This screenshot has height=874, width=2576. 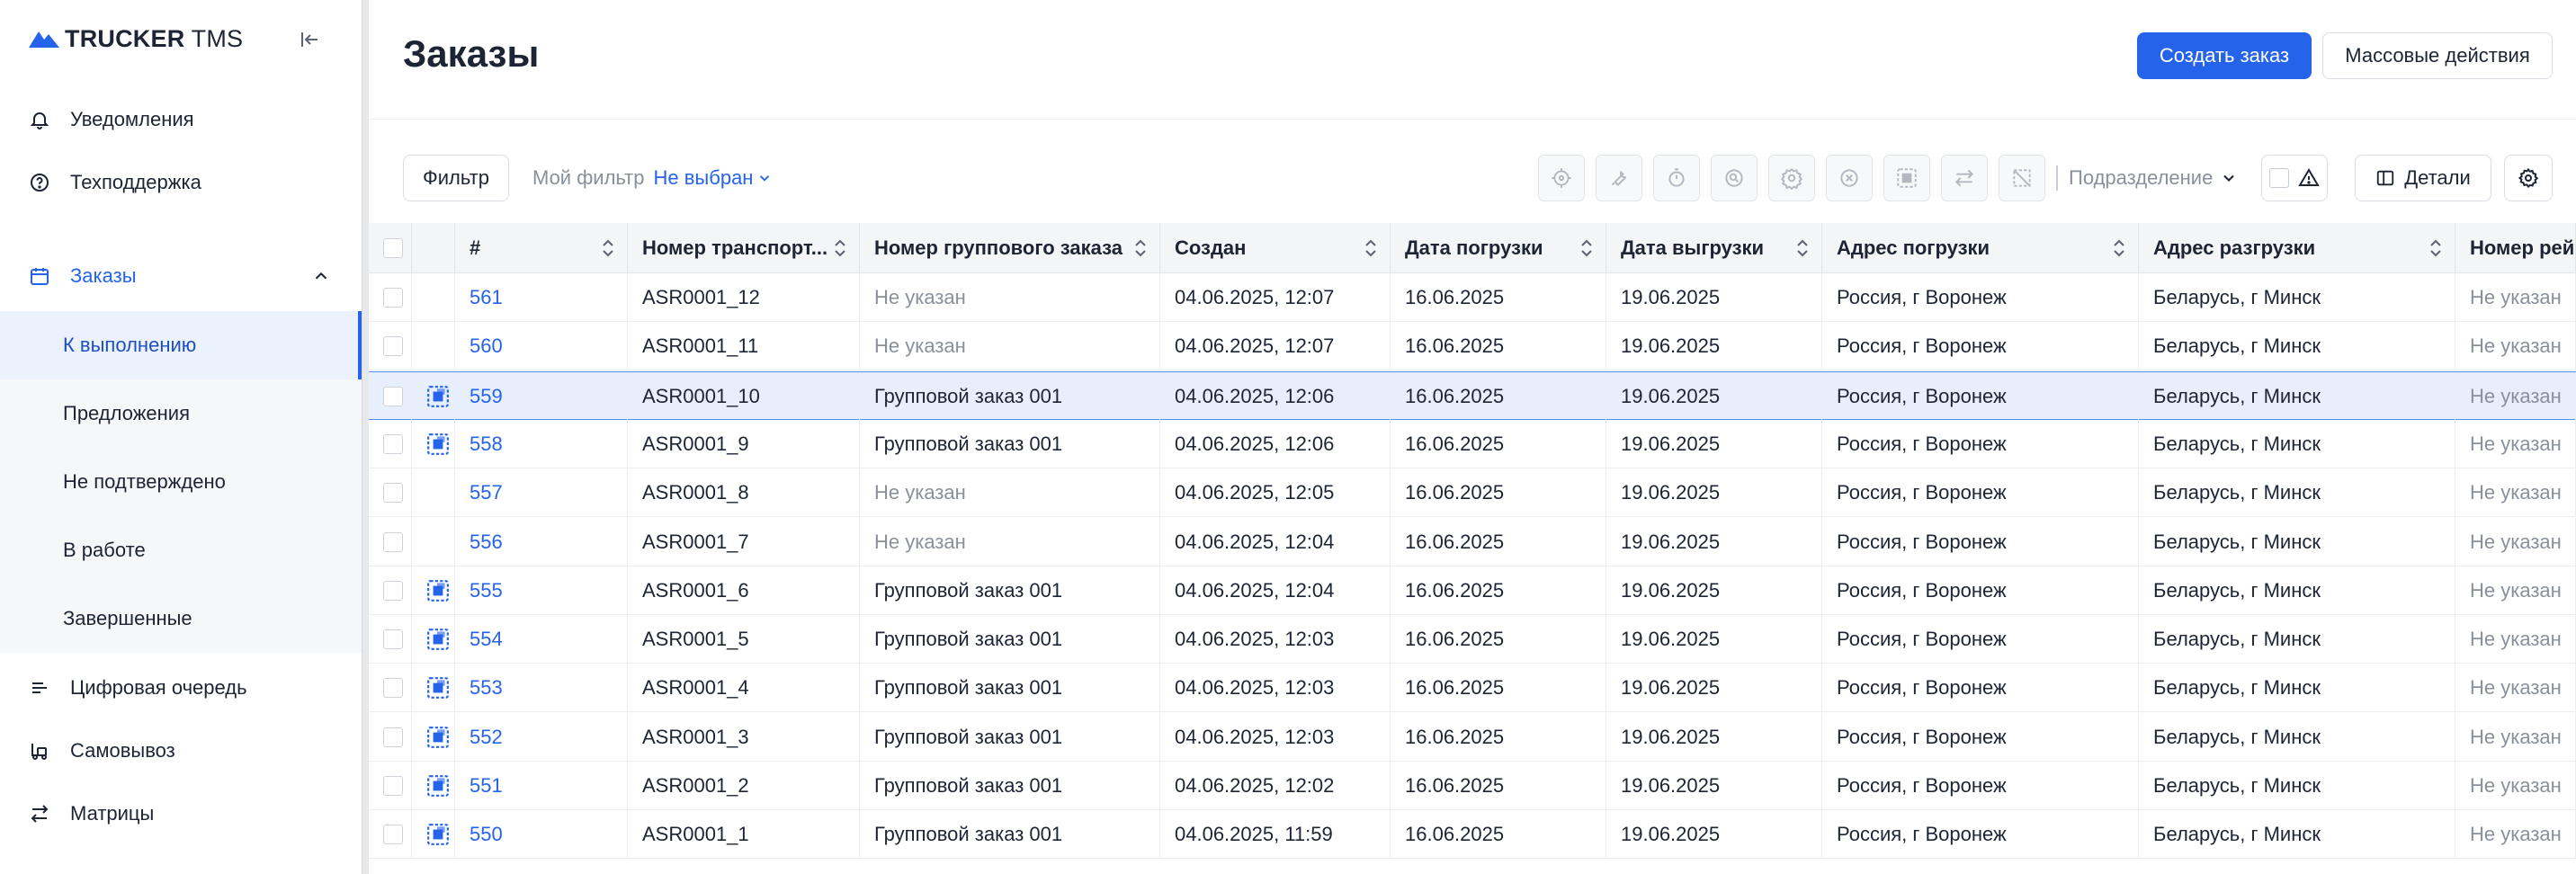 I want to click on queue-icon, so click(x=39, y=688).